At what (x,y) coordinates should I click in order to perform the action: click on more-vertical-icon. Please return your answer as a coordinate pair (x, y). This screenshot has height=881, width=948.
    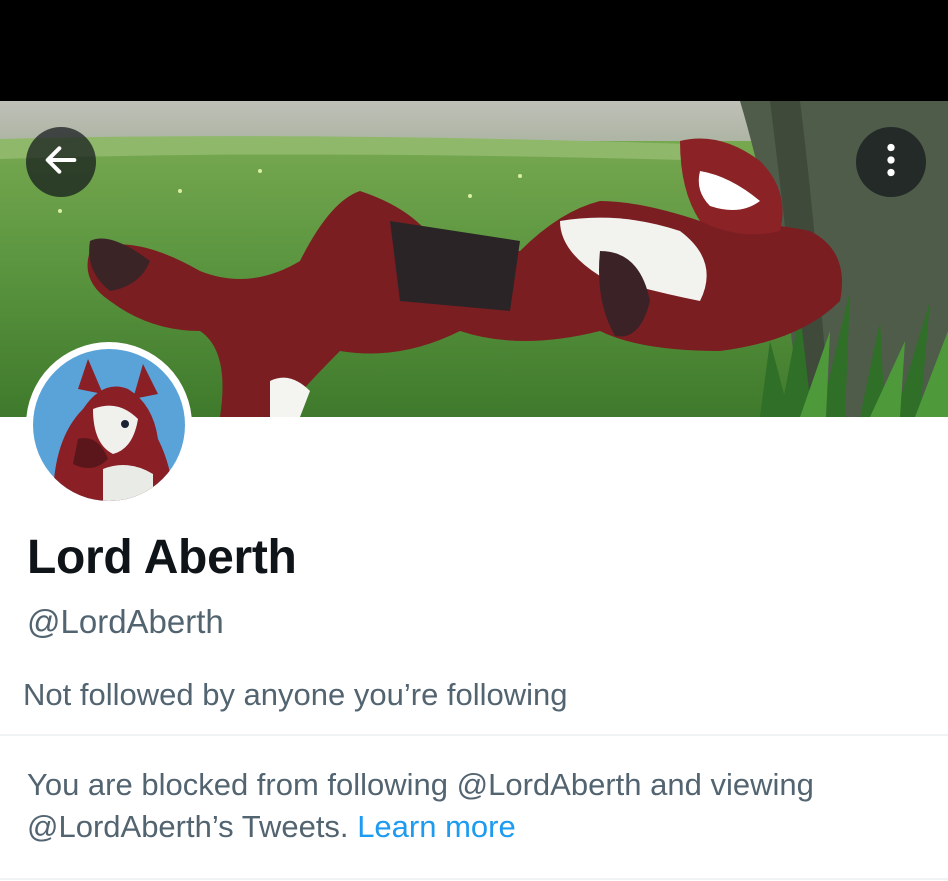
    Looking at the image, I should click on (891, 162).